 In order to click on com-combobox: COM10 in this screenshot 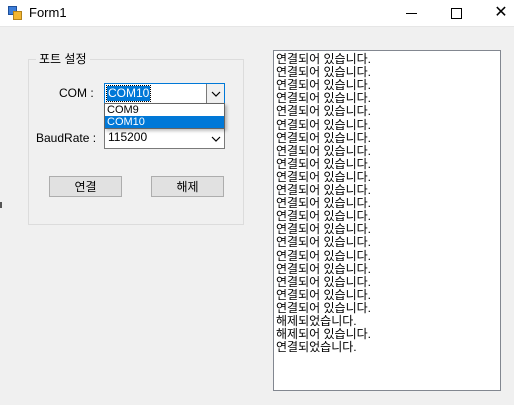, I will do `click(164, 93)`.